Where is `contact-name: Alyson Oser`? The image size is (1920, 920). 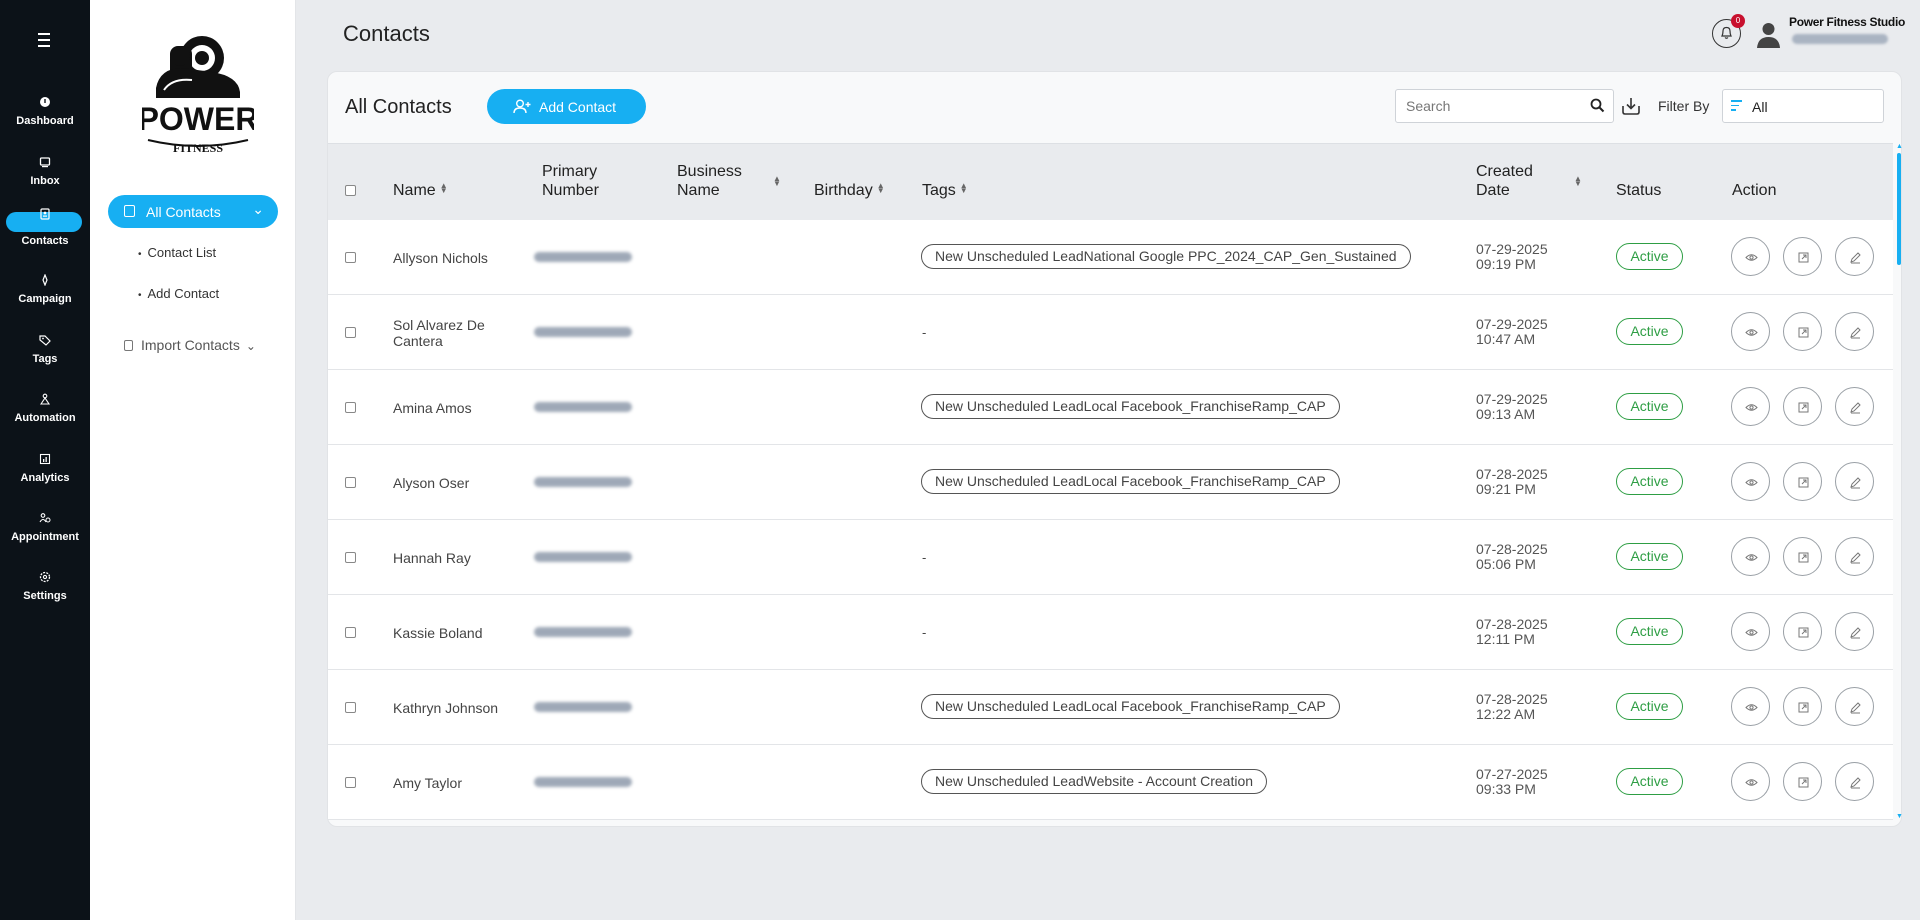
contact-name: Alyson Oser is located at coordinates (431, 483).